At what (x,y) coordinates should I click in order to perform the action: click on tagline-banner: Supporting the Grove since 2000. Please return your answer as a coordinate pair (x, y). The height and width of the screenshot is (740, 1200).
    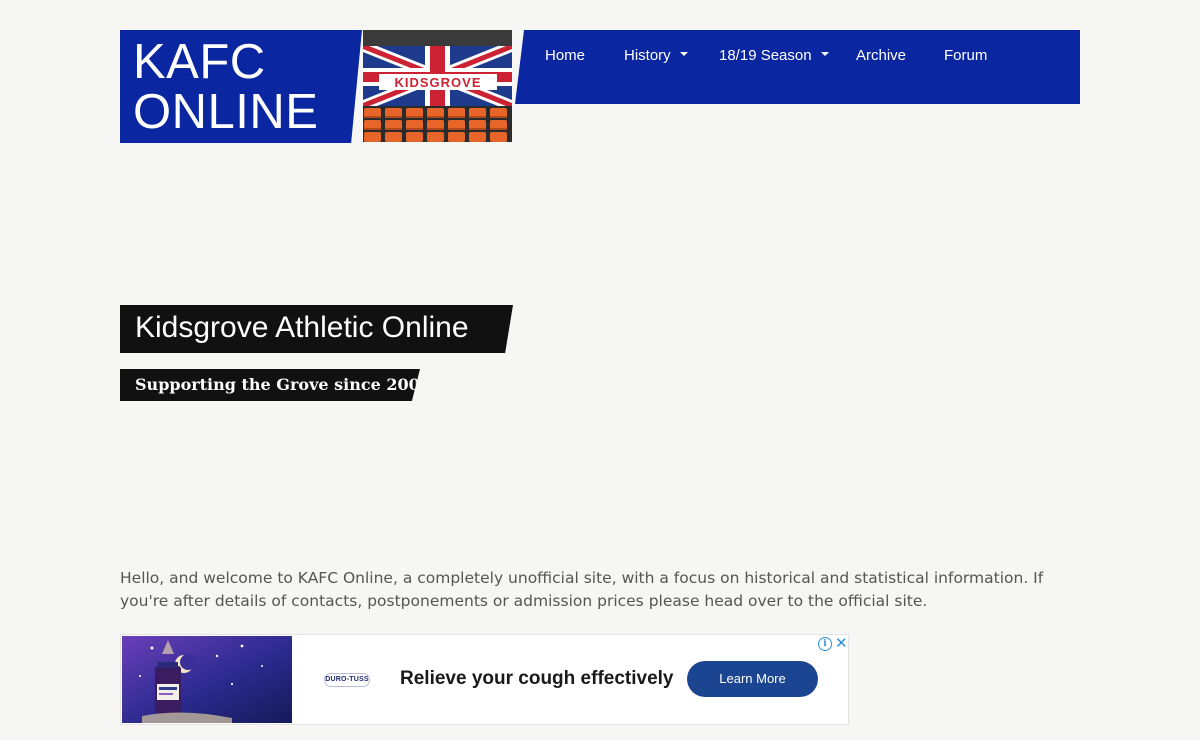
    Looking at the image, I should click on (270, 385).